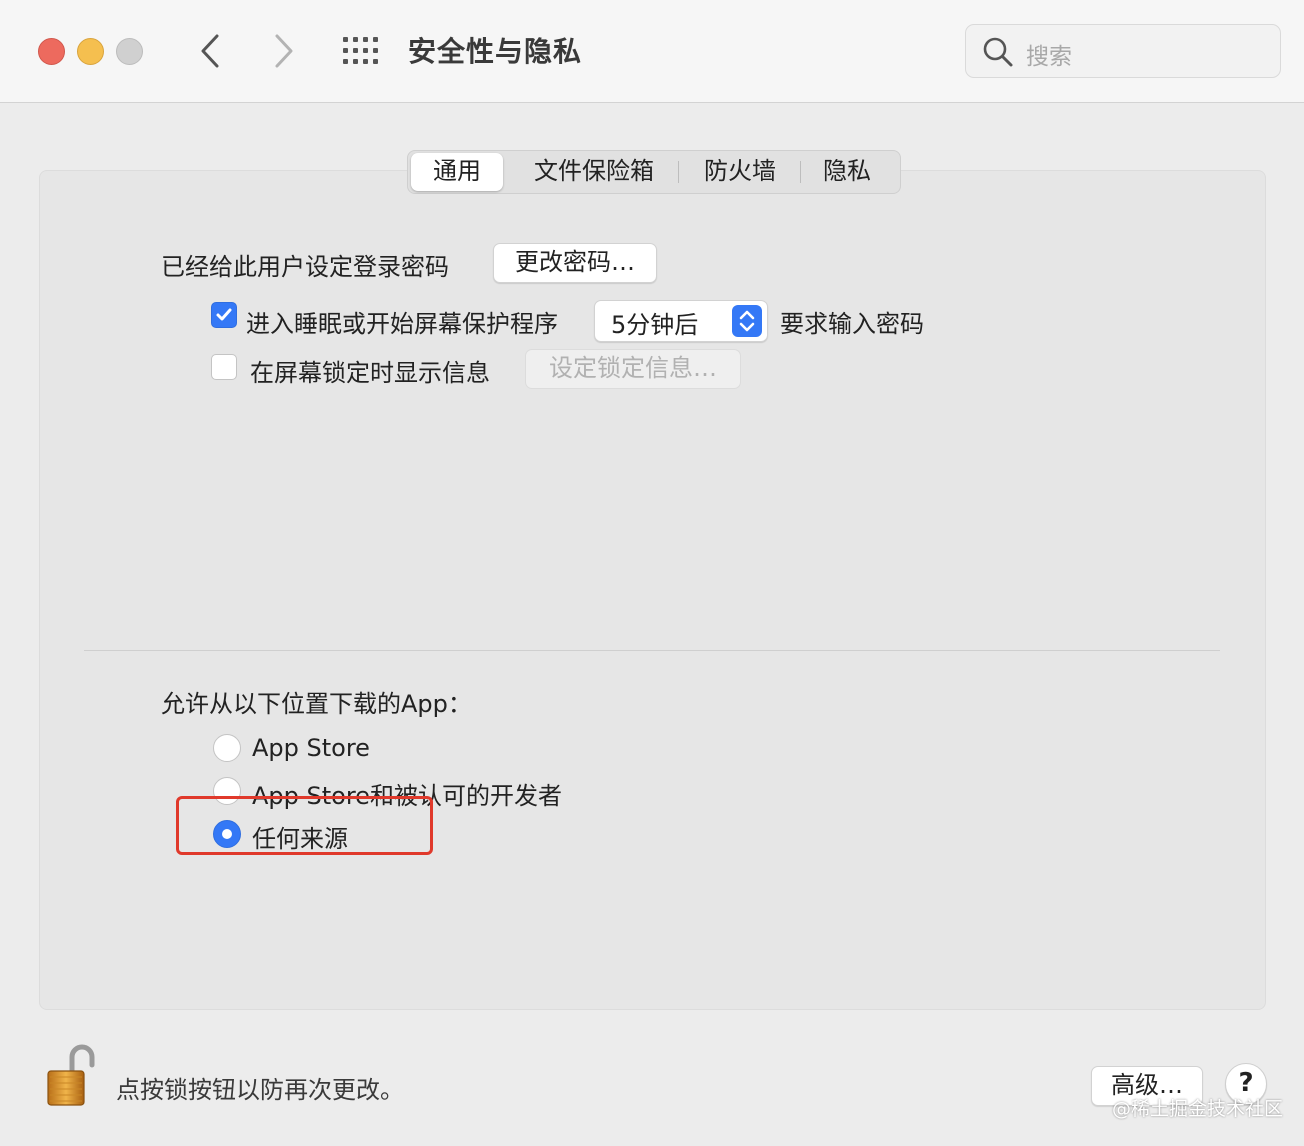 This screenshot has height=1146, width=1304. I want to click on allow-downloads-heading: 允许从以下位置下载的App：, so click(316, 704).